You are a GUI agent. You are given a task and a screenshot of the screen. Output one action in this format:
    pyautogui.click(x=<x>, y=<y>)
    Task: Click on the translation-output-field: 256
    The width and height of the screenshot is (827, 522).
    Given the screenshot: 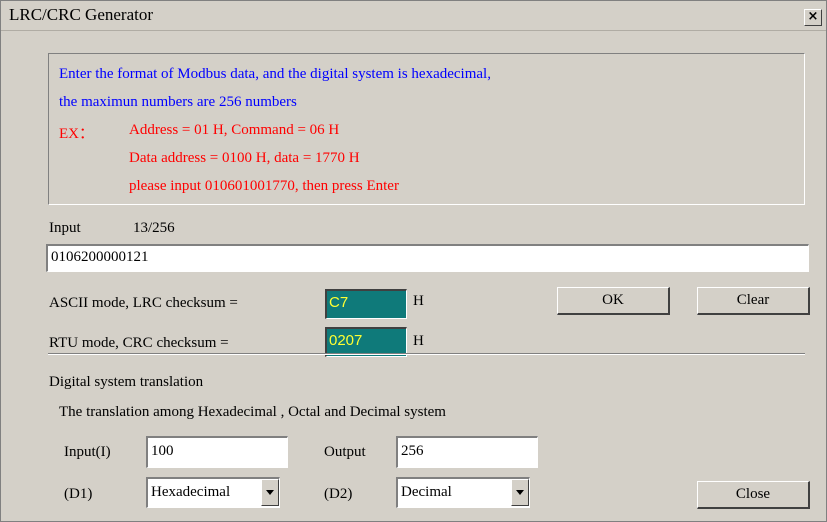 What is the action you would take?
    pyautogui.click(x=467, y=452)
    